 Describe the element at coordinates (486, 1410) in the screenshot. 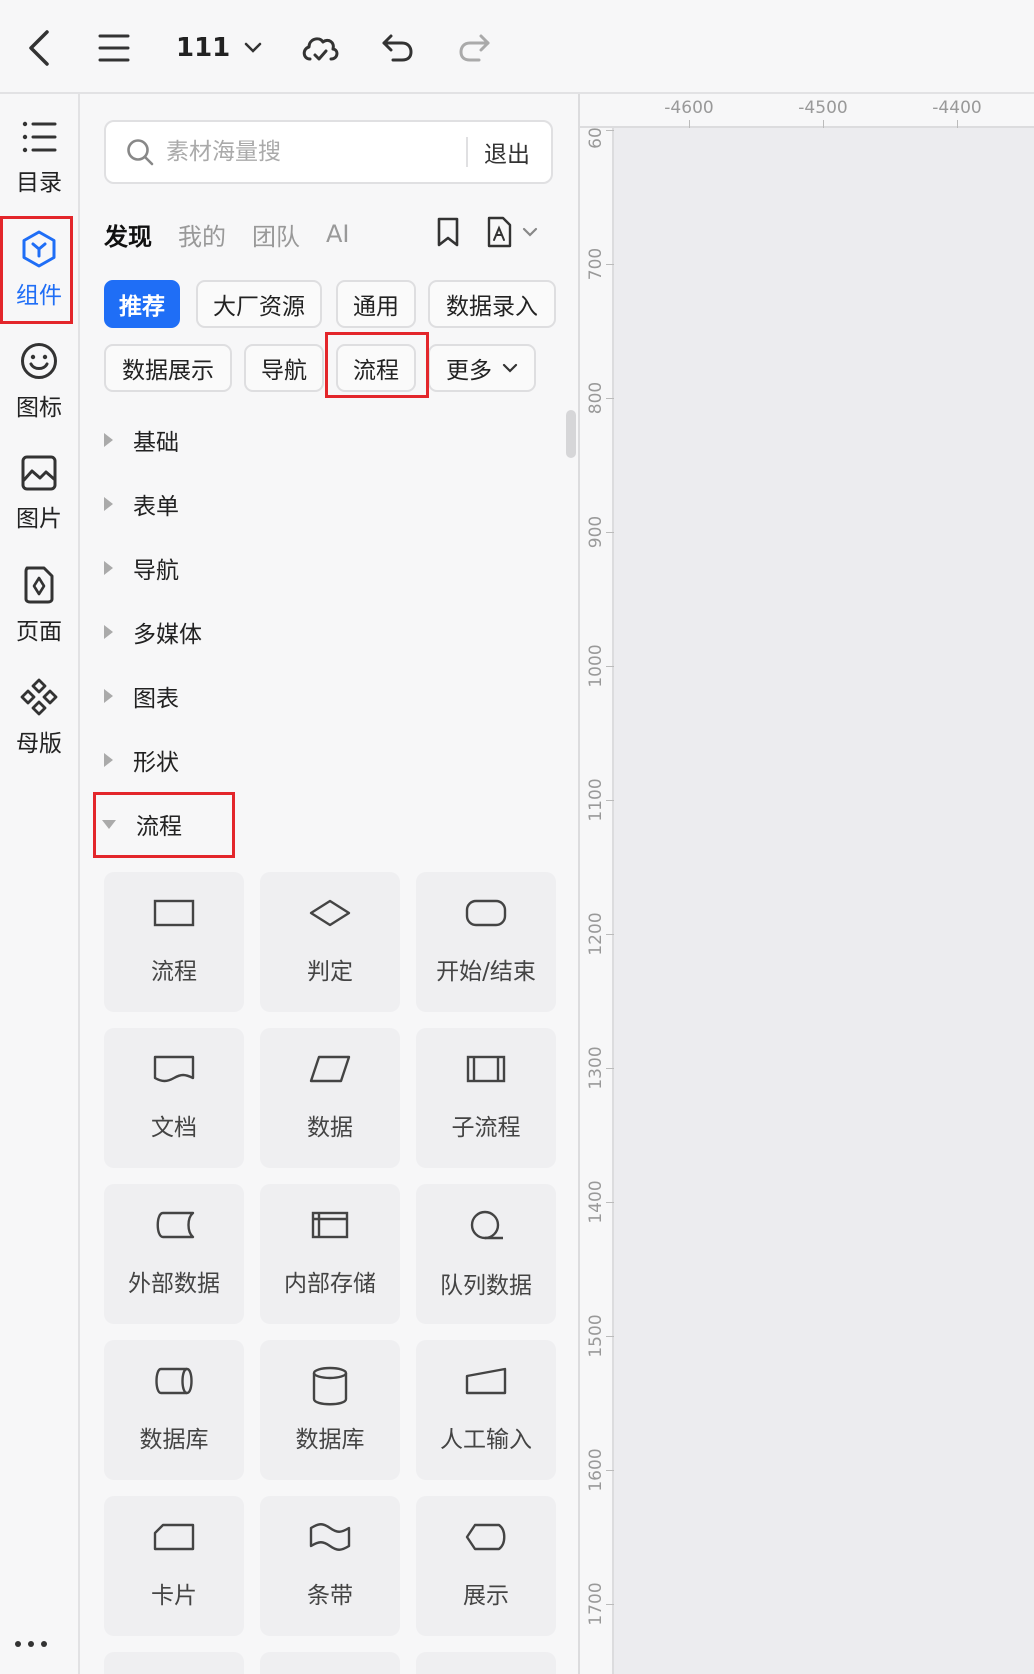

I see `flow-item-manual-input: 人工输入` at that location.